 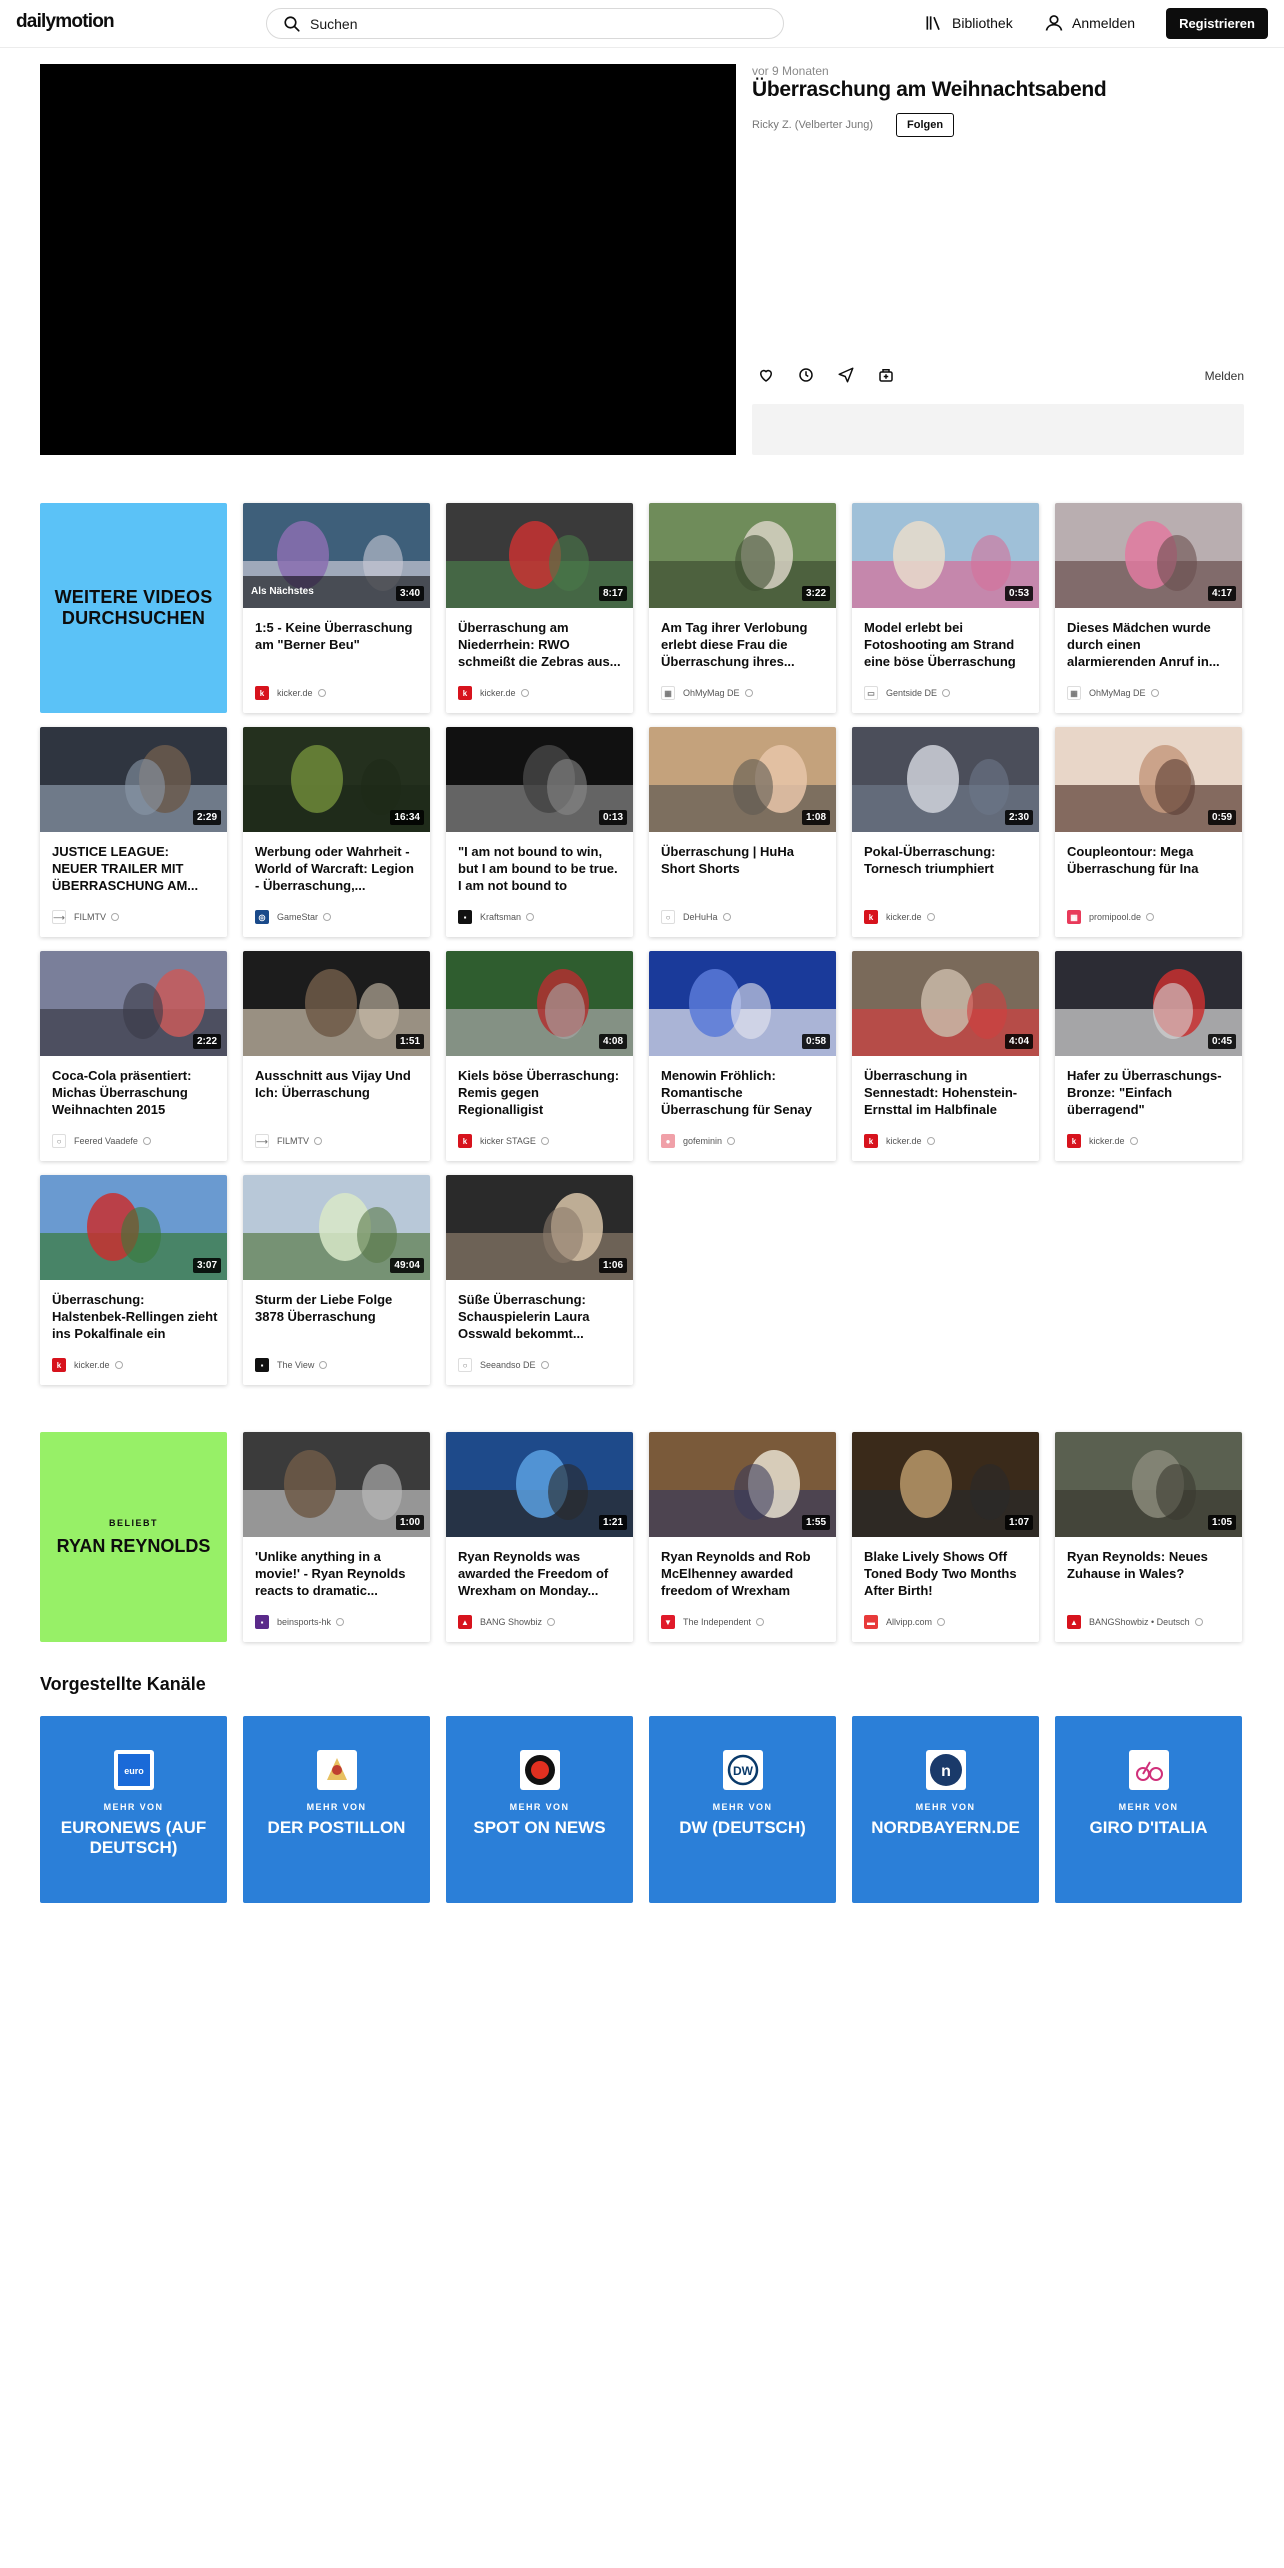 What do you see at coordinates (539, 1809) in the screenshot?
I see `featured-channel-card: MEHR VON SPOT ON NEWS` at bounding box center [539, 1809].